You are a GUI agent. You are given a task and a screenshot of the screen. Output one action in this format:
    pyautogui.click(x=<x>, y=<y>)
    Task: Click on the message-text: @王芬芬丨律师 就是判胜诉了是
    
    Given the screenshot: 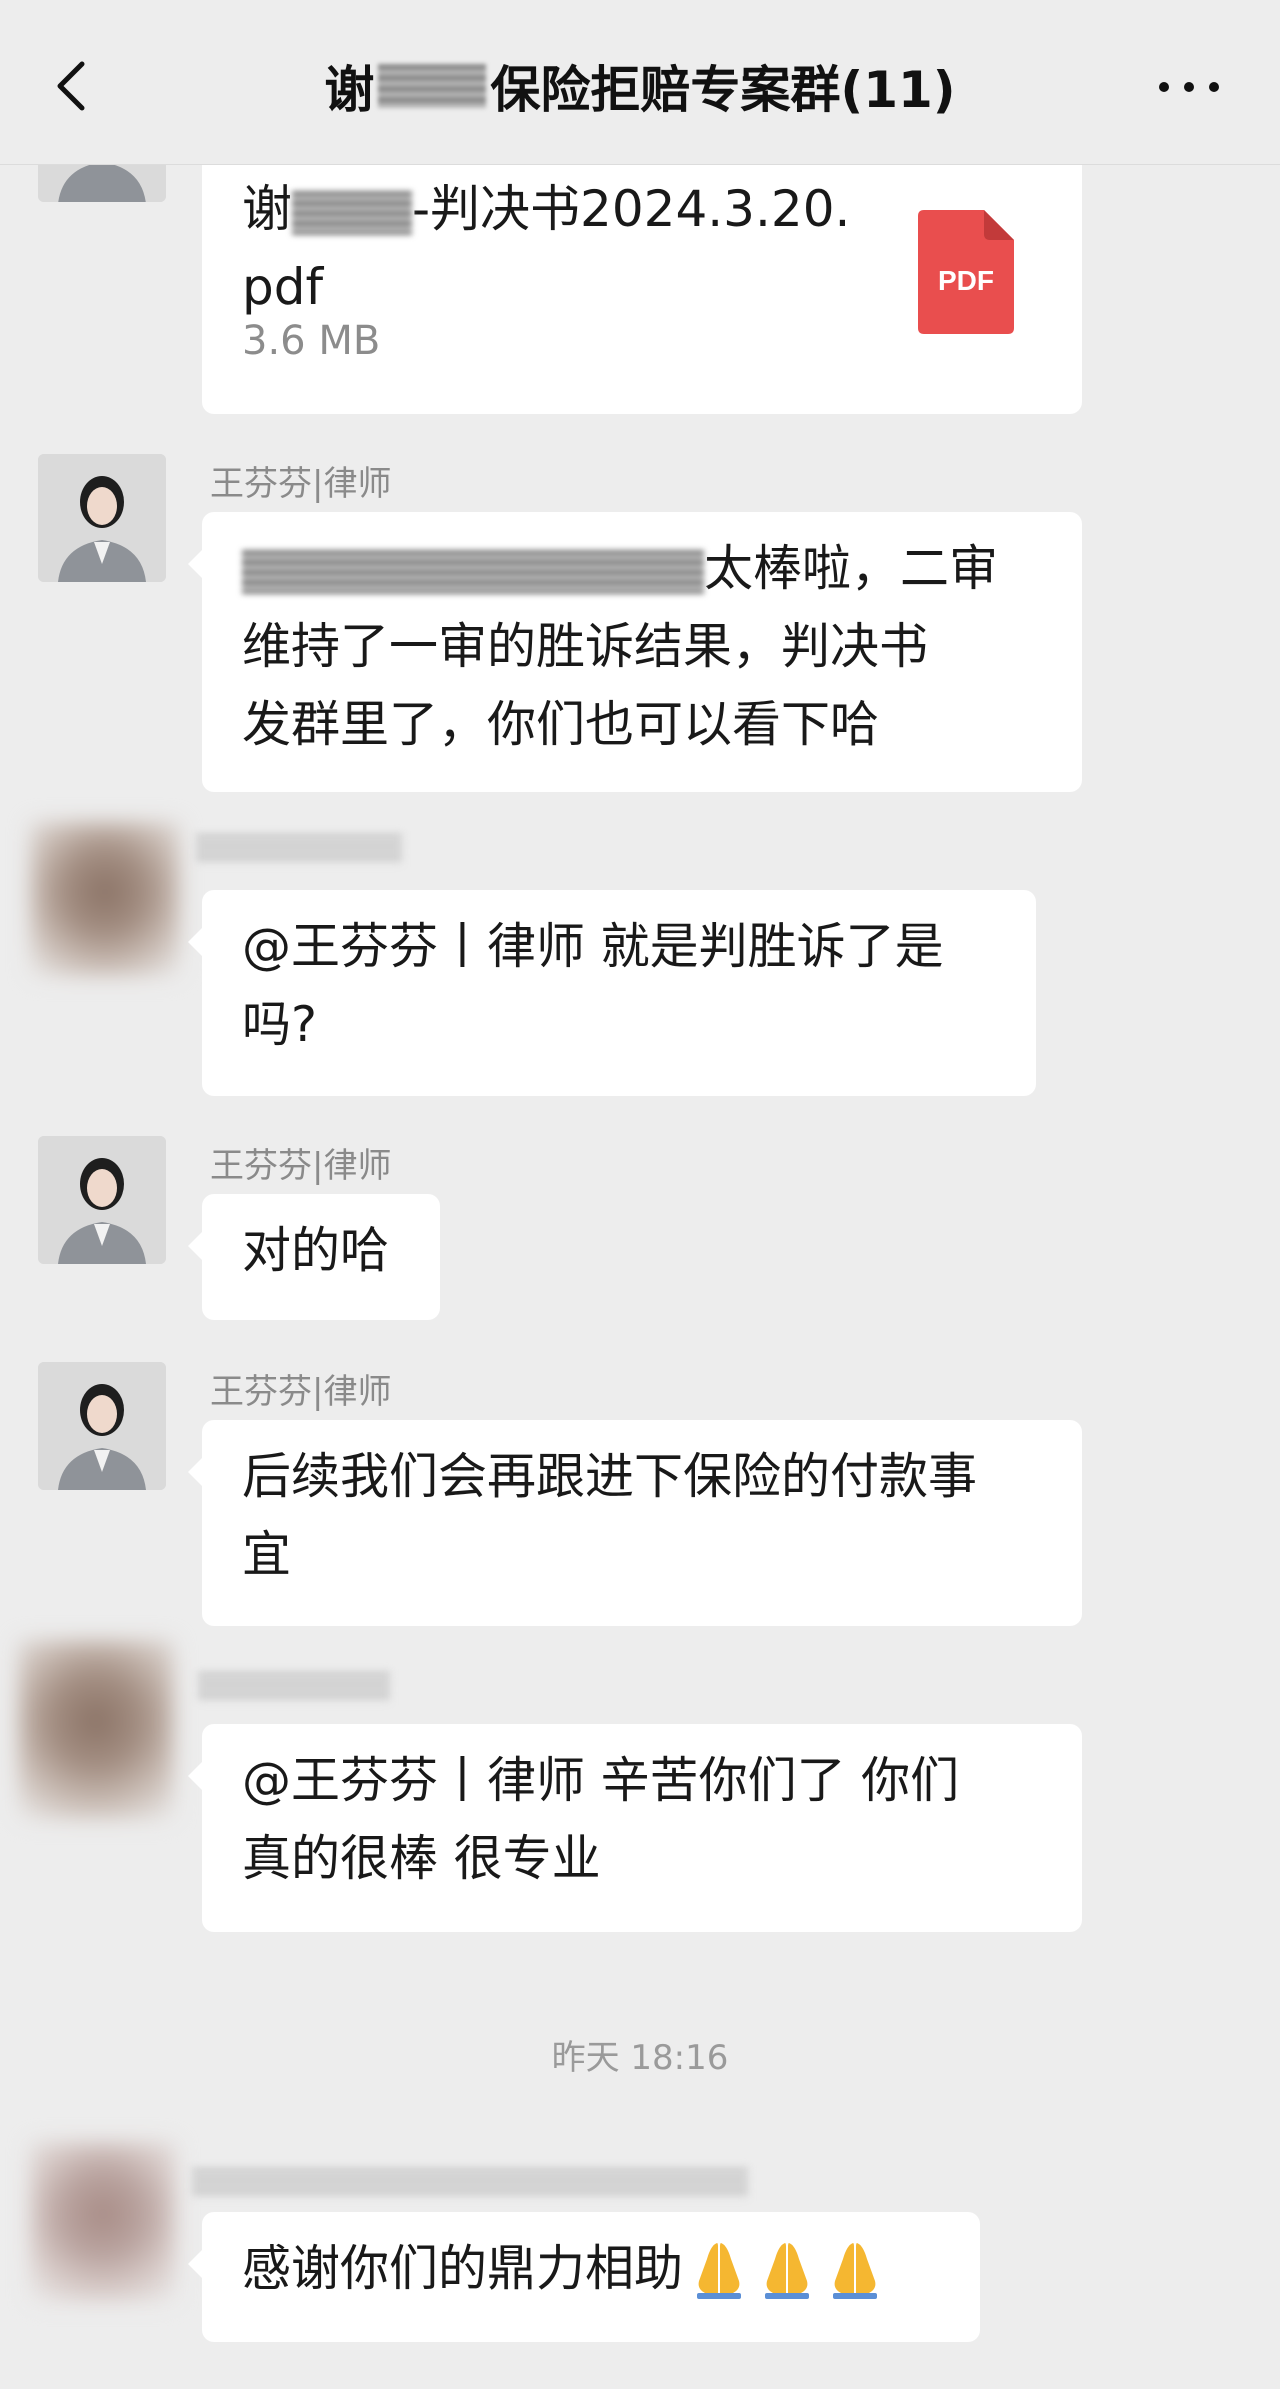 What is the action you would take?
    pyautogui.click(x=593, y=946)
    